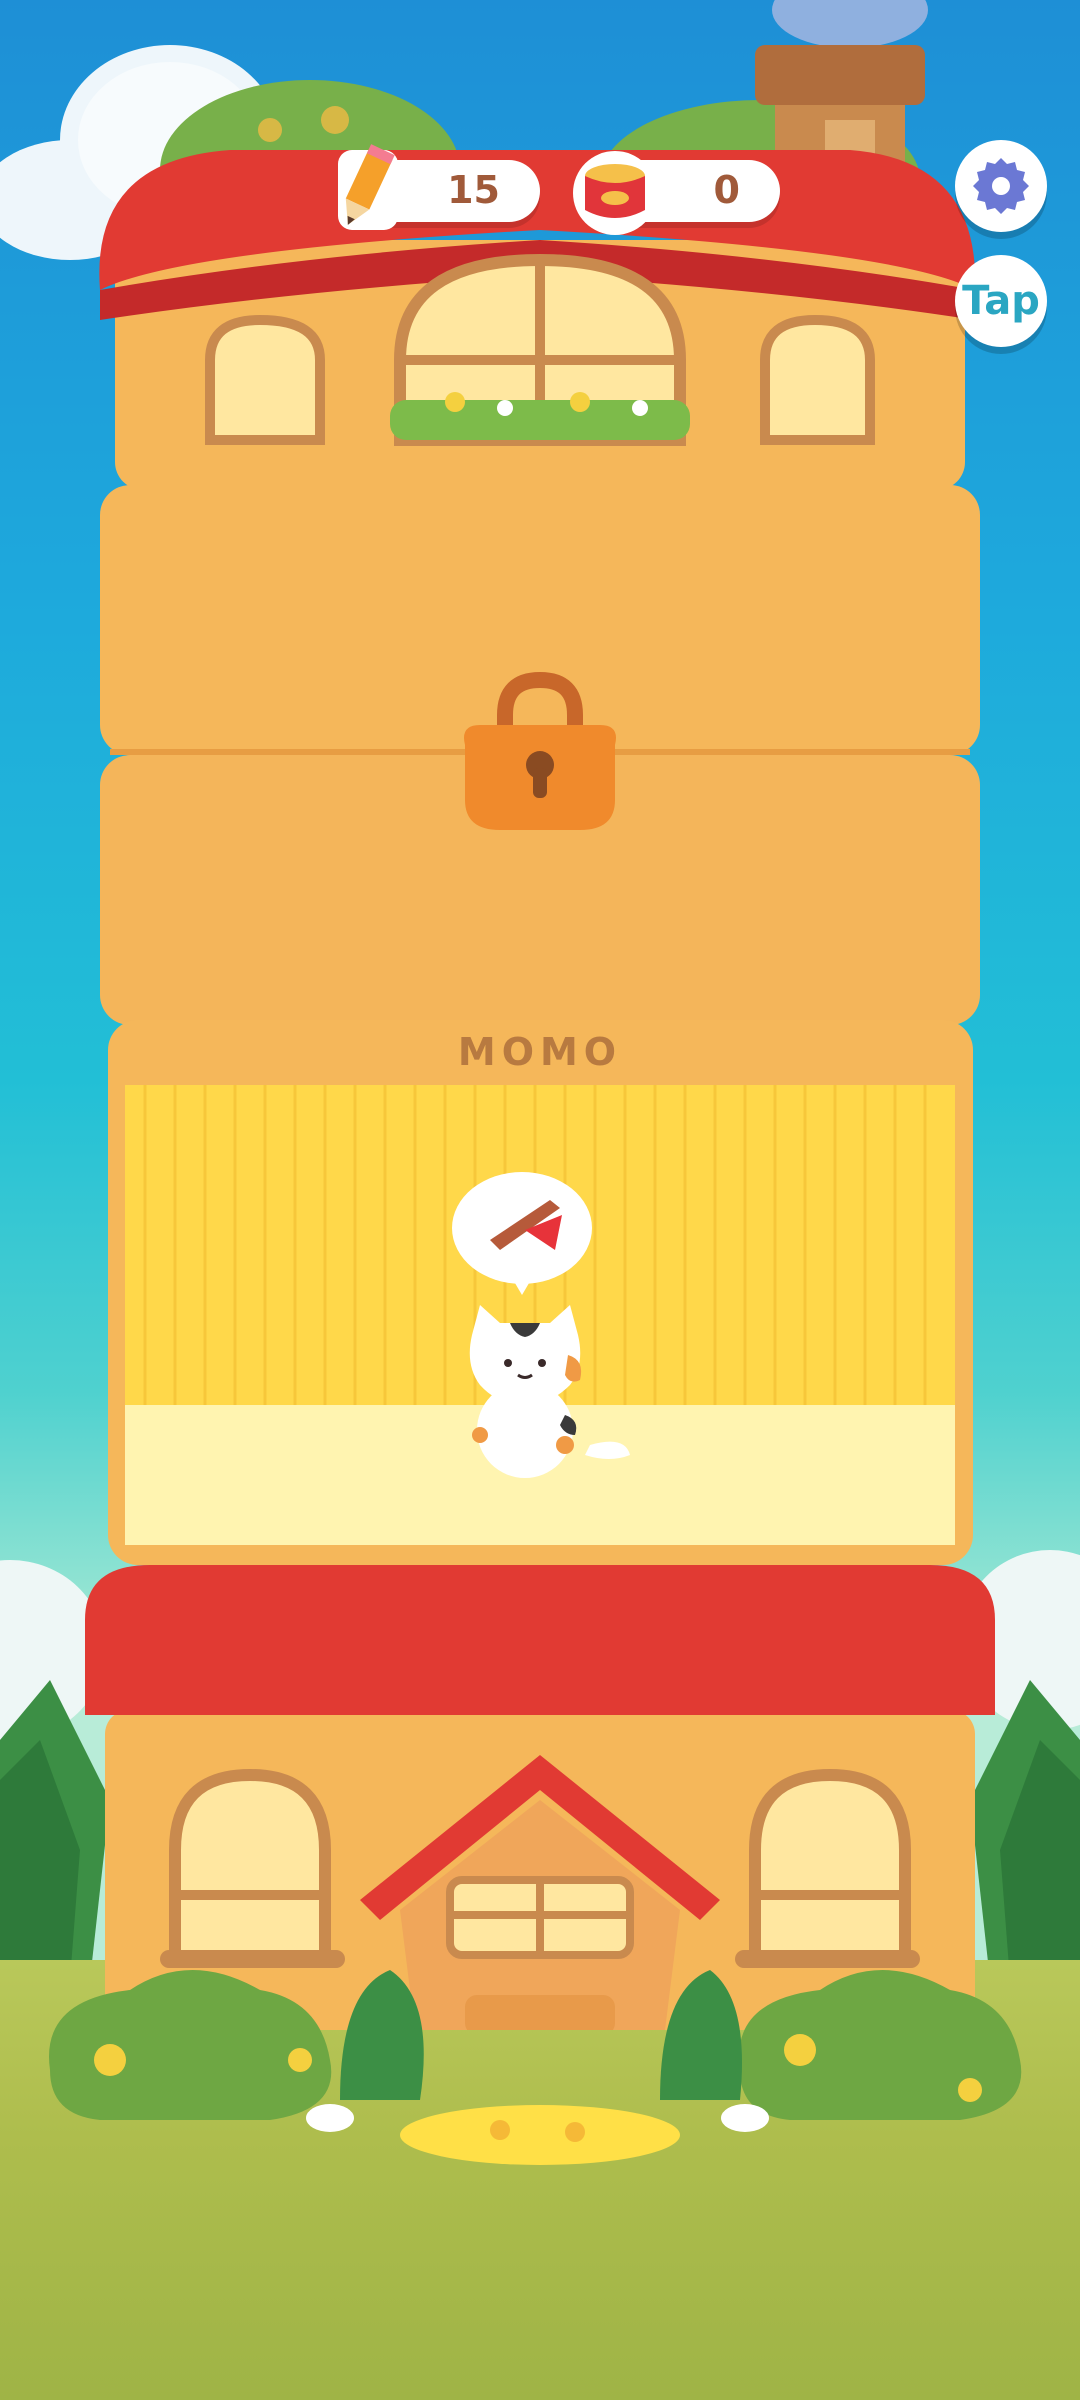 Image resolution: width=1080 pixels, height=2400 pixels. Describe the element at coordinates (547, 1392) in the screenshot. I see `cat-character` at that location.